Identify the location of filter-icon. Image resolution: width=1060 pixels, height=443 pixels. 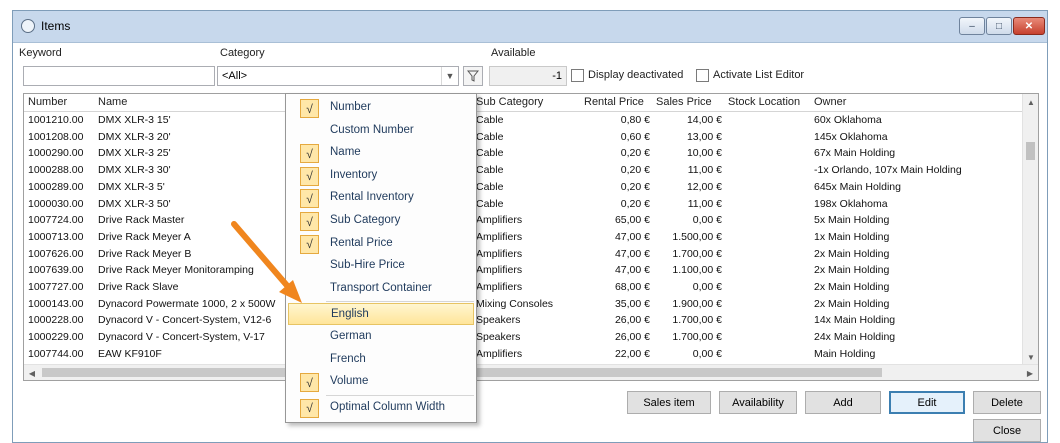
(473, 76).